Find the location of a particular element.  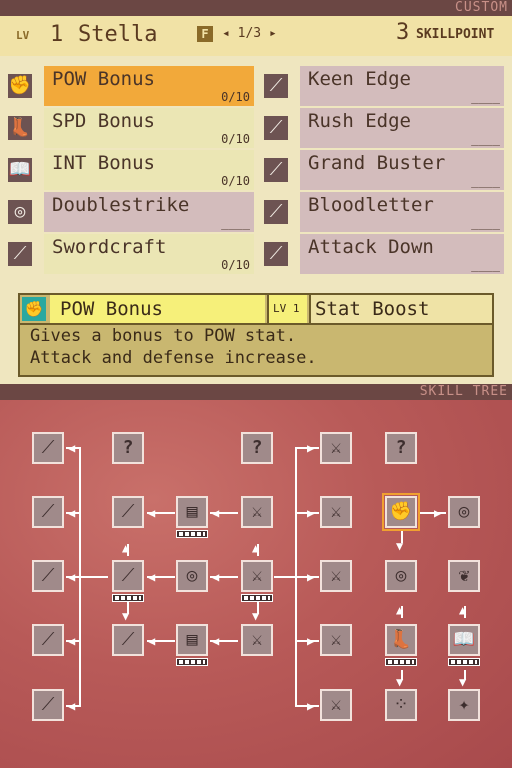

skill-box: Doublestrike ____ is located at coordinates (149, 212).